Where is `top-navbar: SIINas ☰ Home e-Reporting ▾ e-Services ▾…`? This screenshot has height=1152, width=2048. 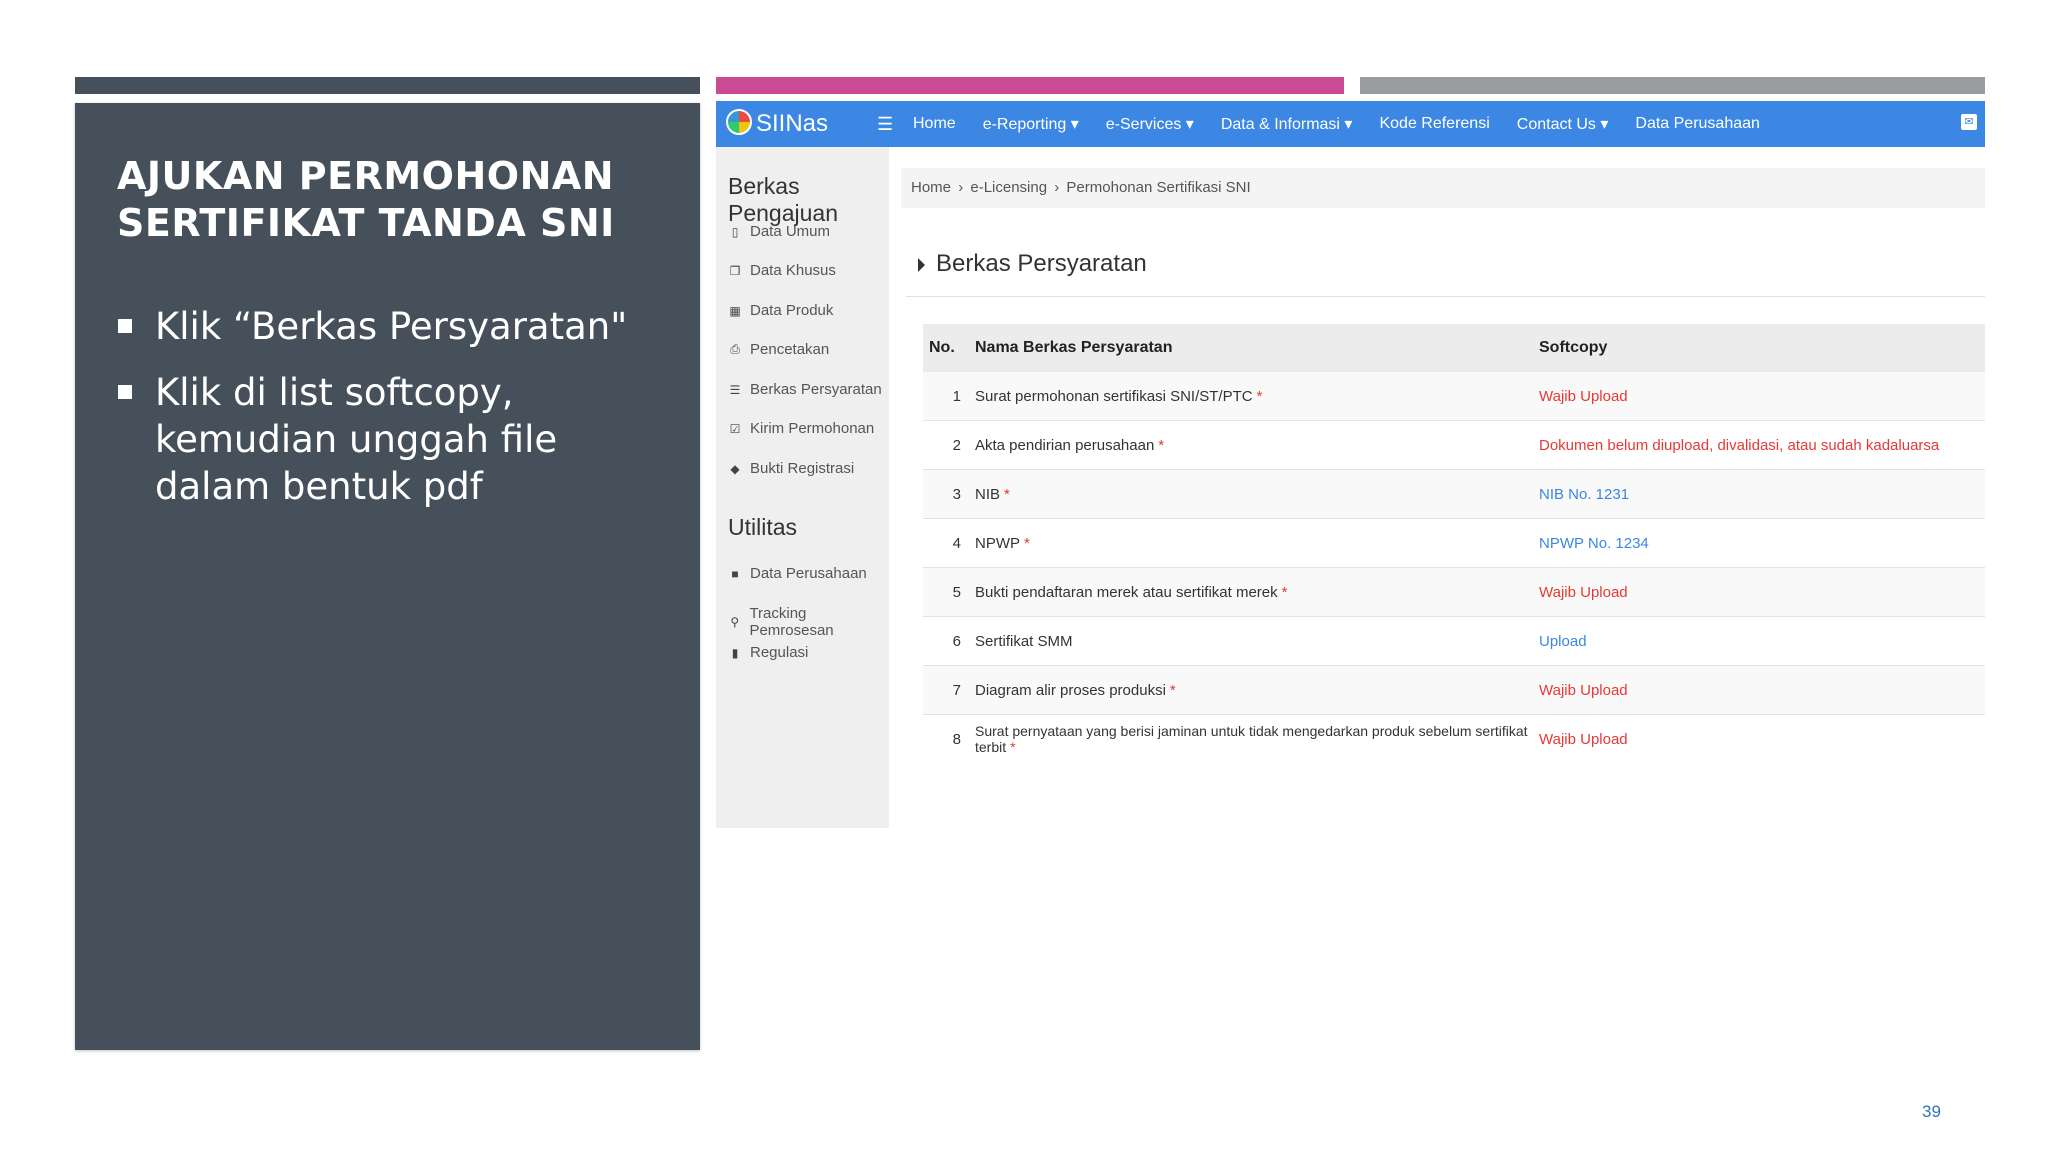
top-navbar: SIINas ☰ Home e-Reporting ▾ e-Services ▾… is located at coordinates (1350, 124).